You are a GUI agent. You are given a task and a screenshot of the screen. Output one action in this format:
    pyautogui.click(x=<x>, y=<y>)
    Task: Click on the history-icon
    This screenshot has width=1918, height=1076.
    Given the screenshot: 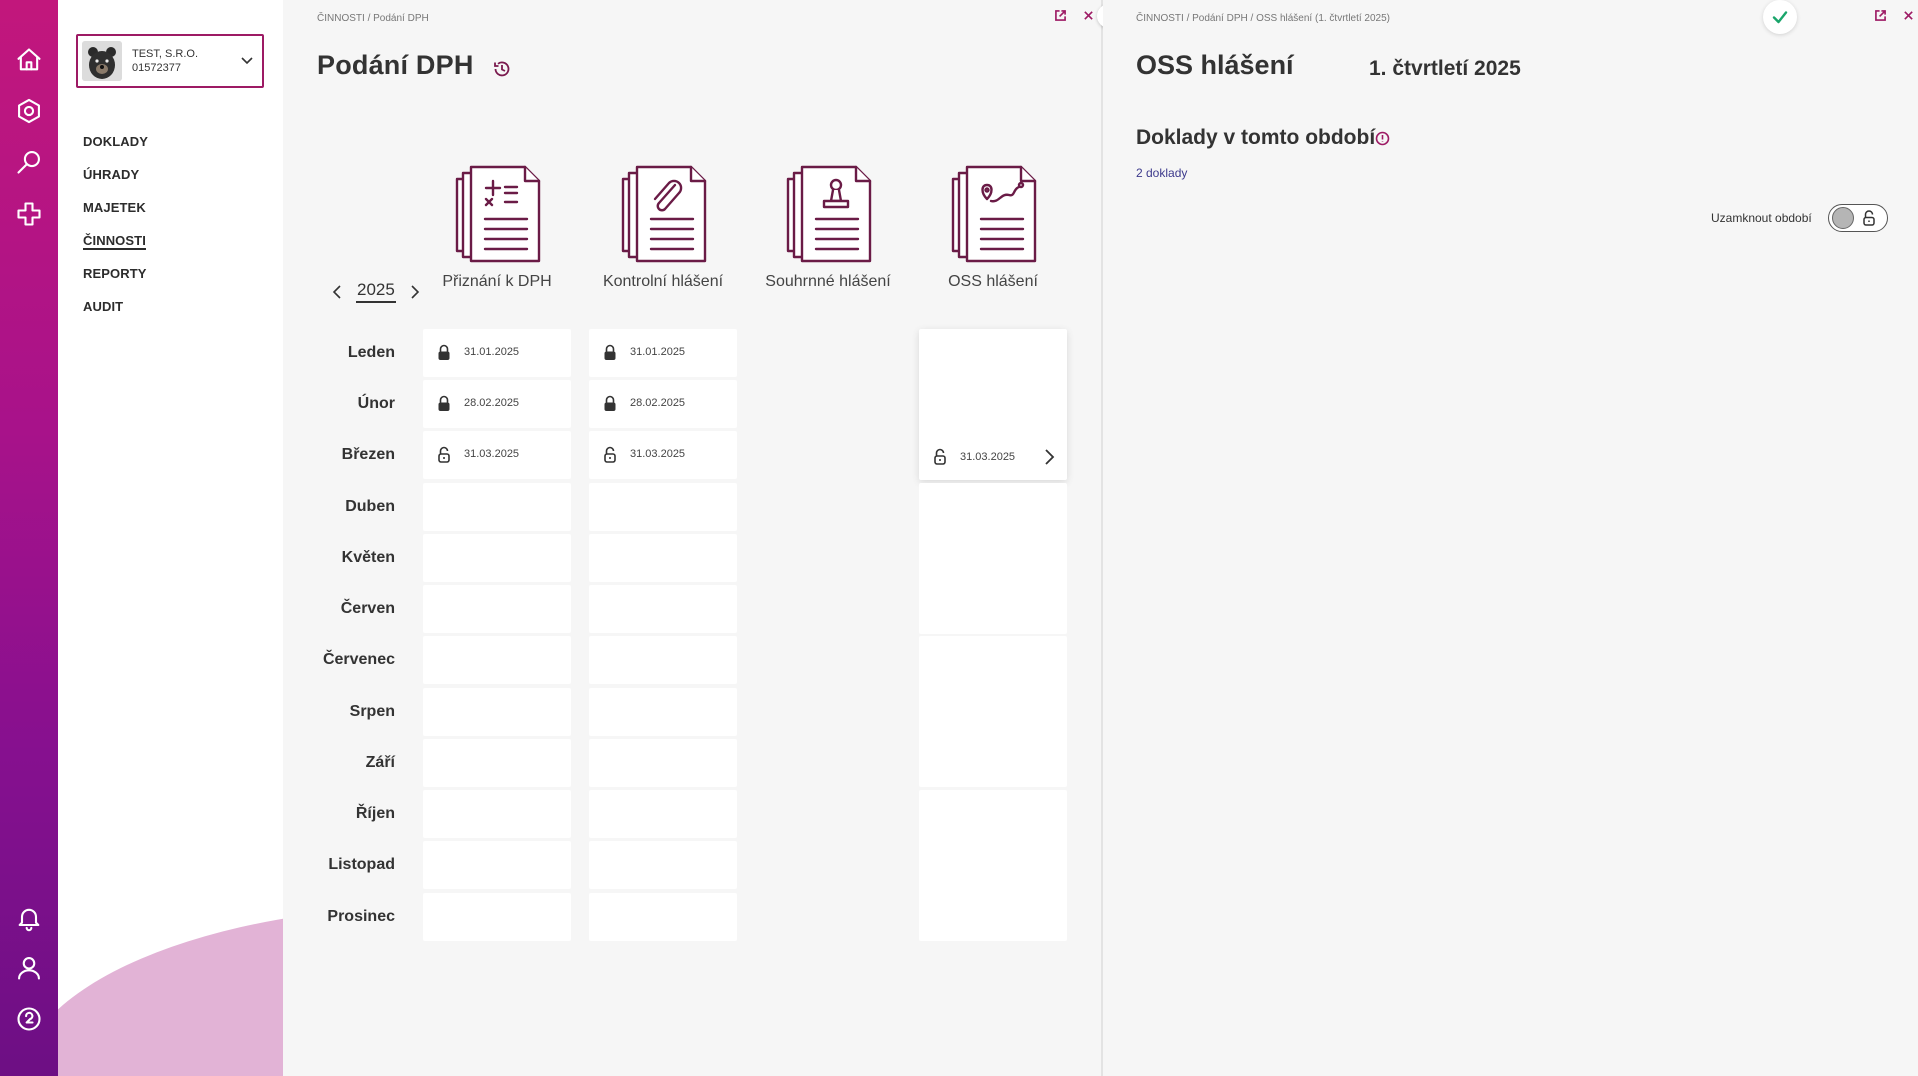 What is the action you would take?
    pyautogui.click(x=503, y=70)
    